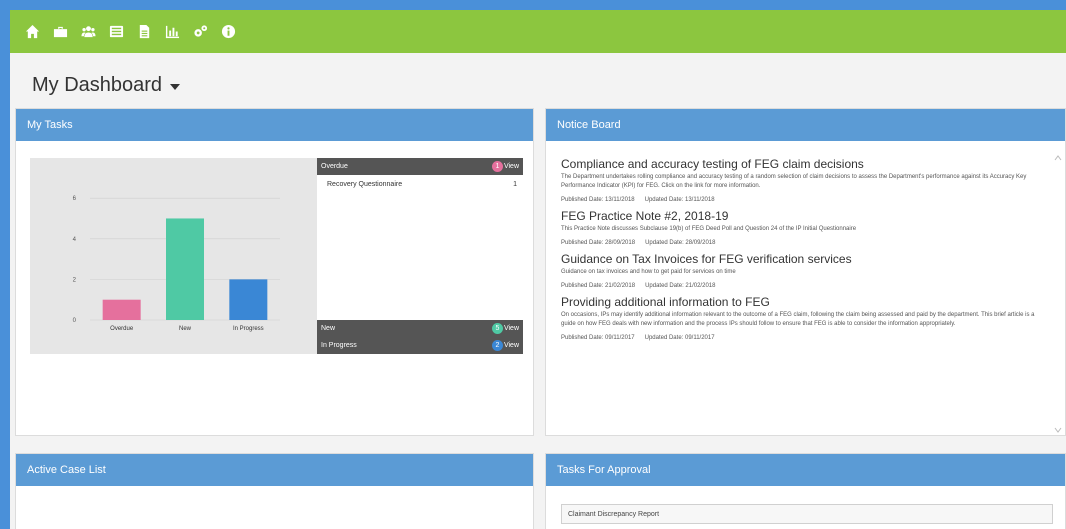 The width and height of the screenshot is (1066, 529). Describe the element at coordinates (144, 32) in the screenshot. I see `document-icon` at that location.